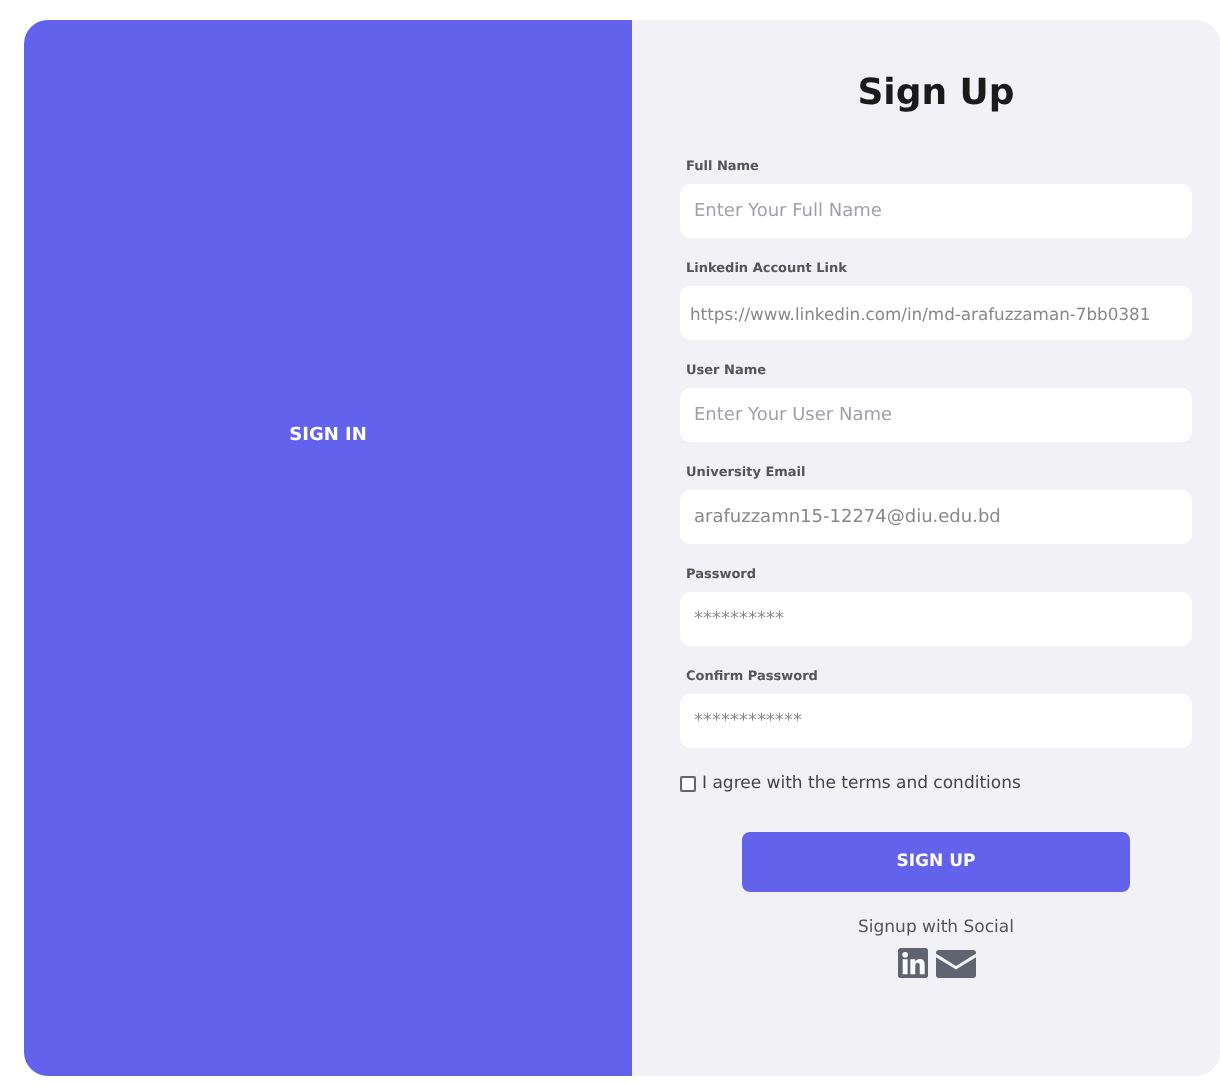 This screenshot has height=1084, width=1220. I want to click on envelope-icon, so click(955, 963).